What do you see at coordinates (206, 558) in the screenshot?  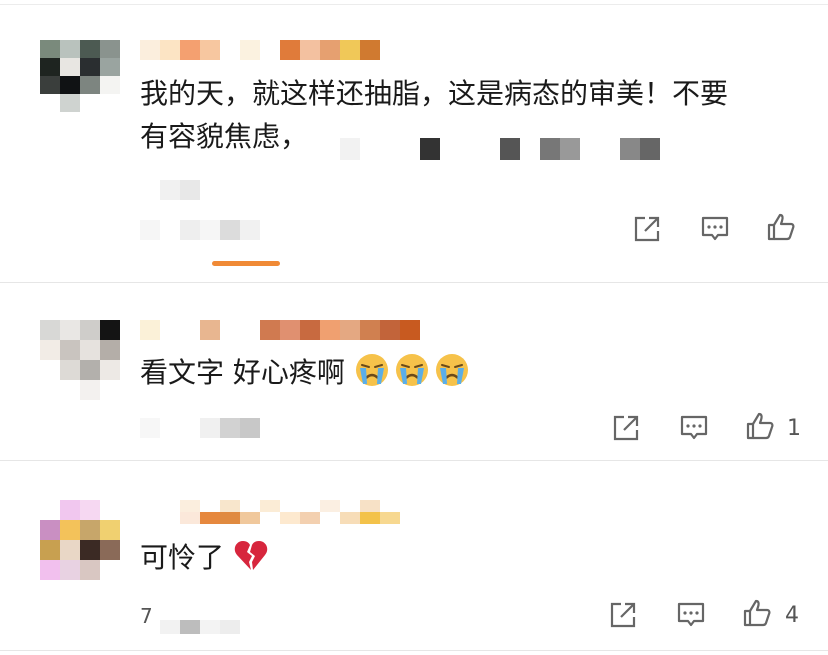 I see `comment-text: 可怜了` at bounding box center [206, 558].